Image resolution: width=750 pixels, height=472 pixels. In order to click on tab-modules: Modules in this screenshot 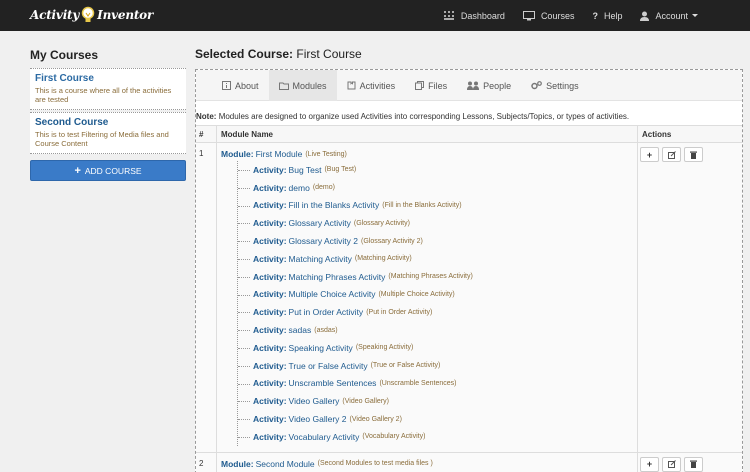, I will do `click(302, 85)`.